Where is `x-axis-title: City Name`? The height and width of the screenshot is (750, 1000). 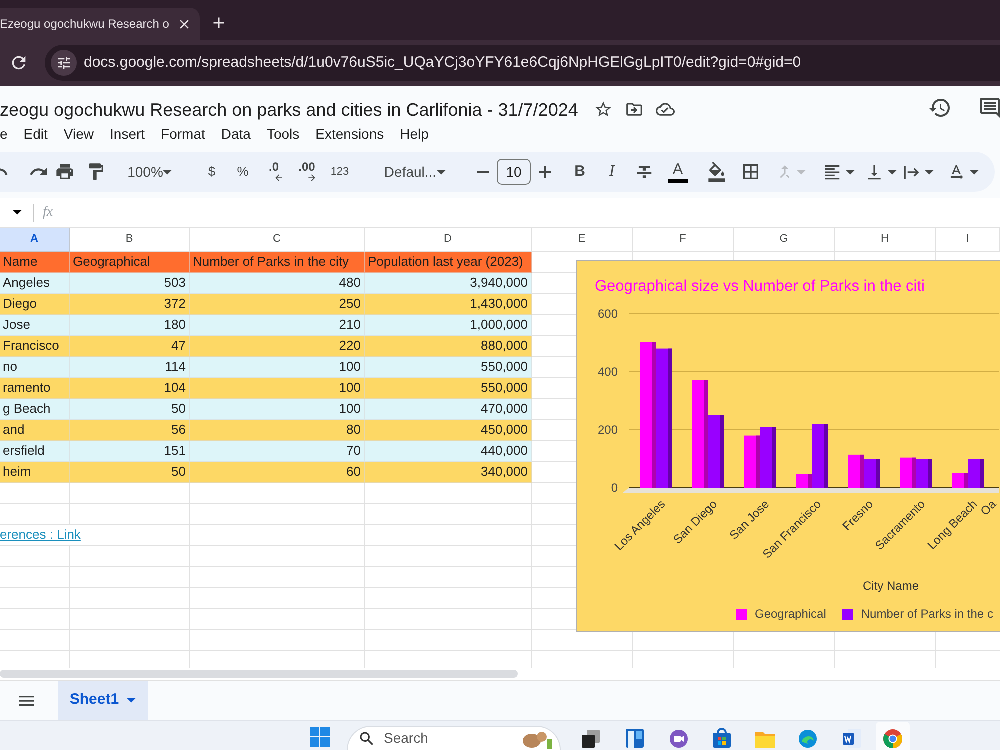
x-axis-title: City Name is located at coordinates (891, 586).